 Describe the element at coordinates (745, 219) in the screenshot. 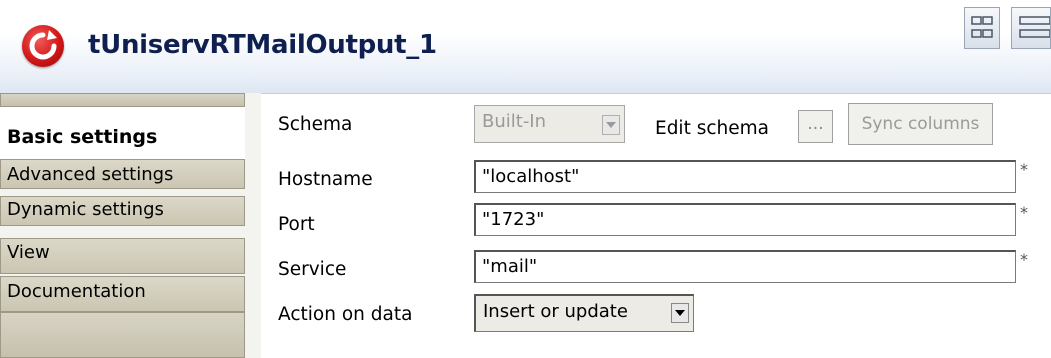

I see `port-field: "1723"` at that location.